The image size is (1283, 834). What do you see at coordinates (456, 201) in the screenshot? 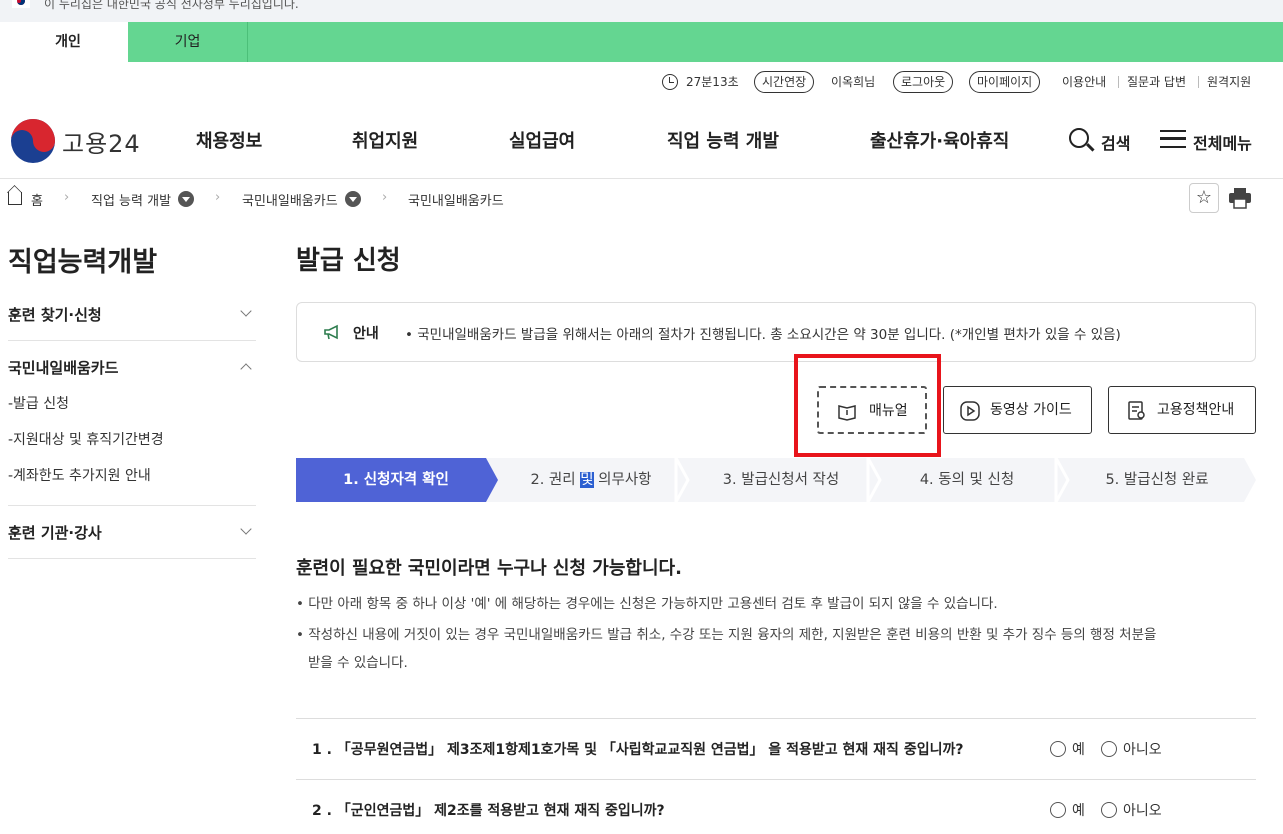
I see `breadcrumb-current: 국민내일배움카드` at bounding box center [456, 201].